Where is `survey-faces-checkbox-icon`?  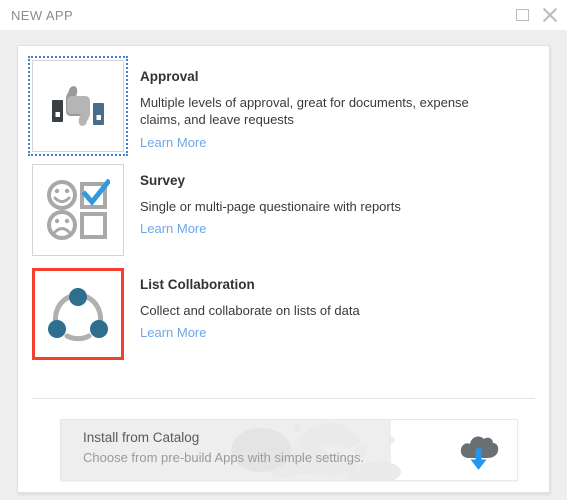
survey-faces-checkbox-icon is located at coordinates (78, 209).